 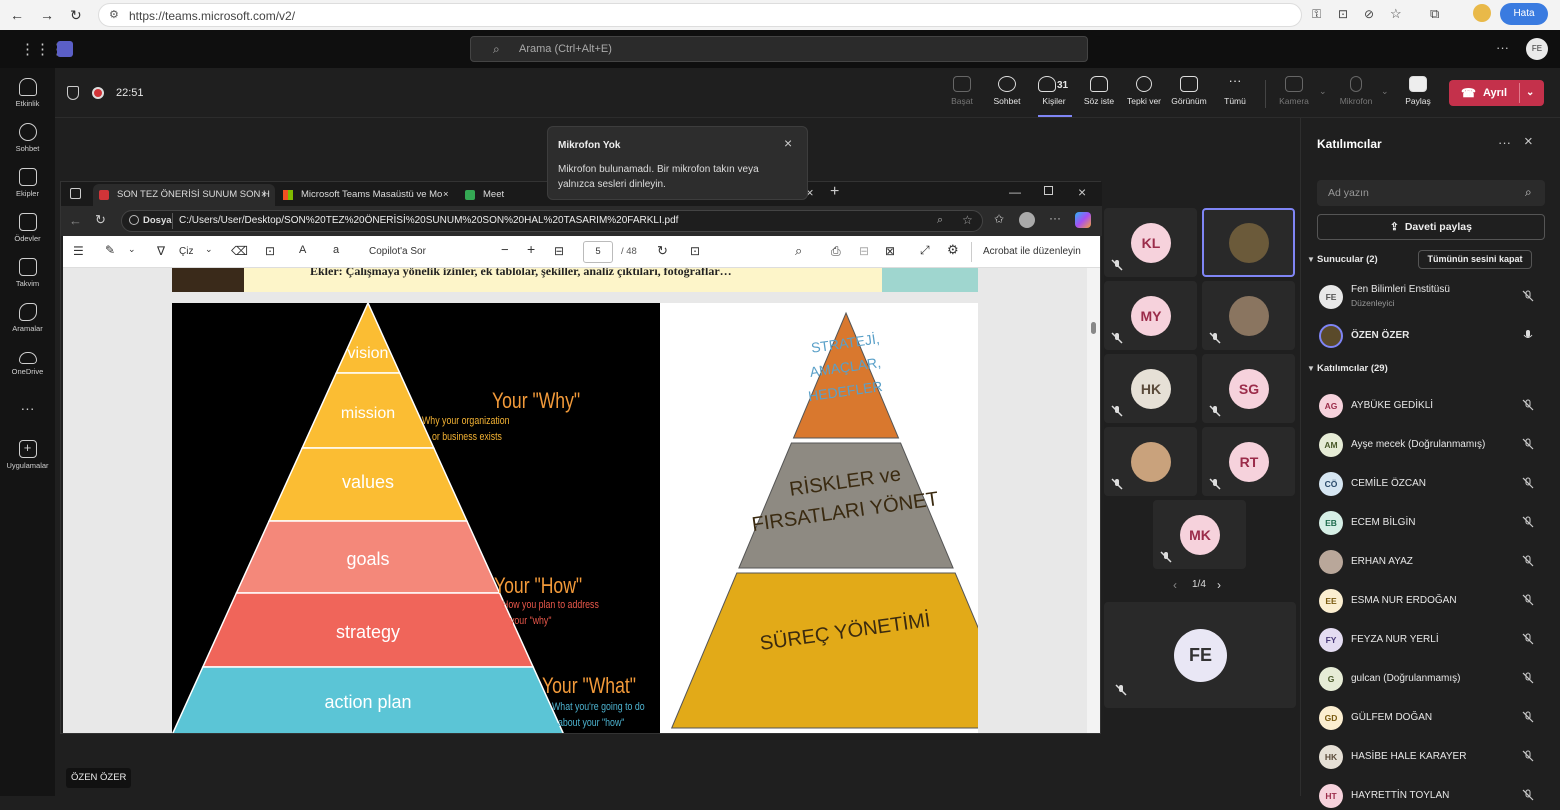 What do you see at coordinates (1496, 93) in the screenshot?
I see `leave-button: ☎ Ayrıl ⌄` at bounding box center [1496, 93].